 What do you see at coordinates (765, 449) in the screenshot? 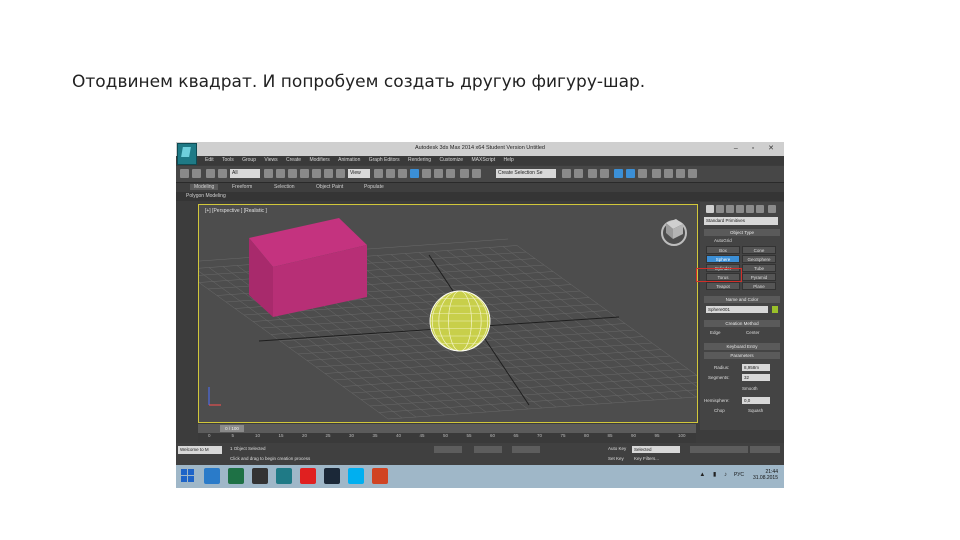
I see `viewport-nav-controls` at bounding box center [765, 449].